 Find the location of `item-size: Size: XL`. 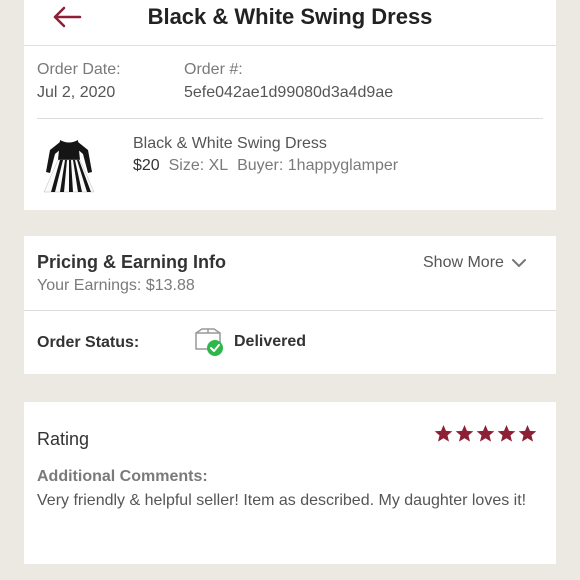

item-size: Size: XL is located at coordinates (198, 165).